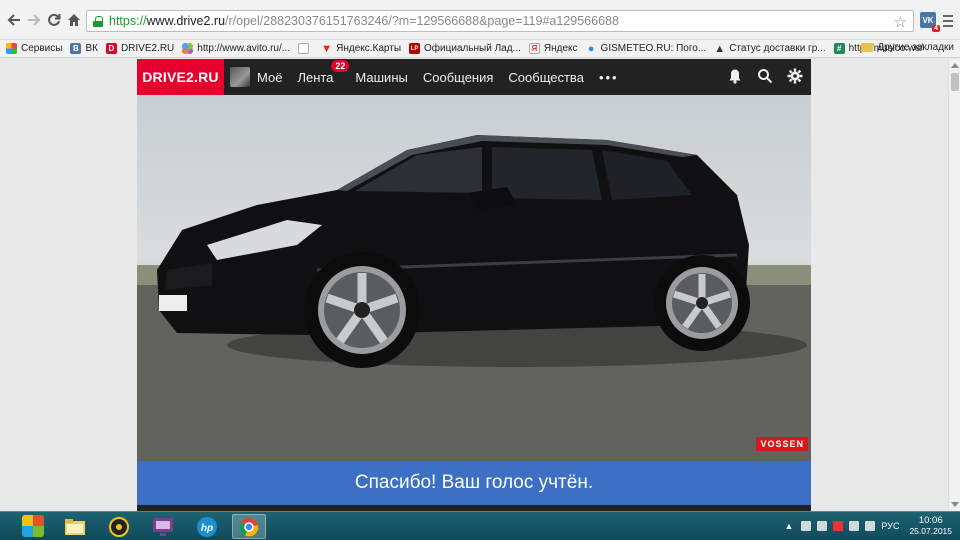 This screenshot has height=540, width=960. I want to click on bookmark-label: Сервисы, so click(42, 48).